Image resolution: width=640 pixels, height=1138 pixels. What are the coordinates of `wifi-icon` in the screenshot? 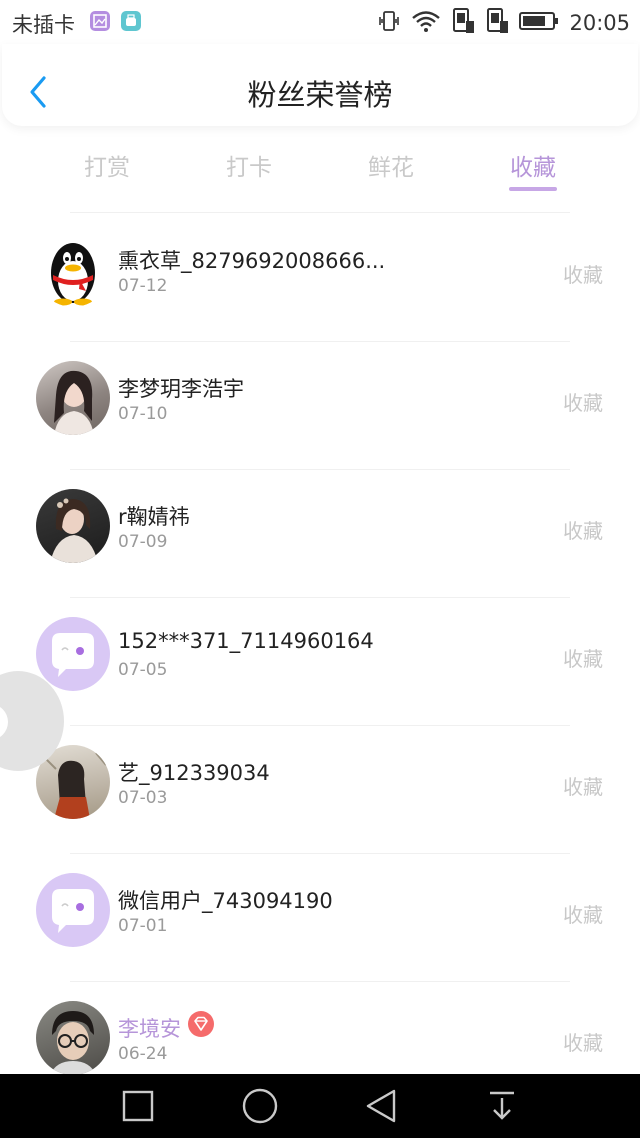 It's located at (426, 23).